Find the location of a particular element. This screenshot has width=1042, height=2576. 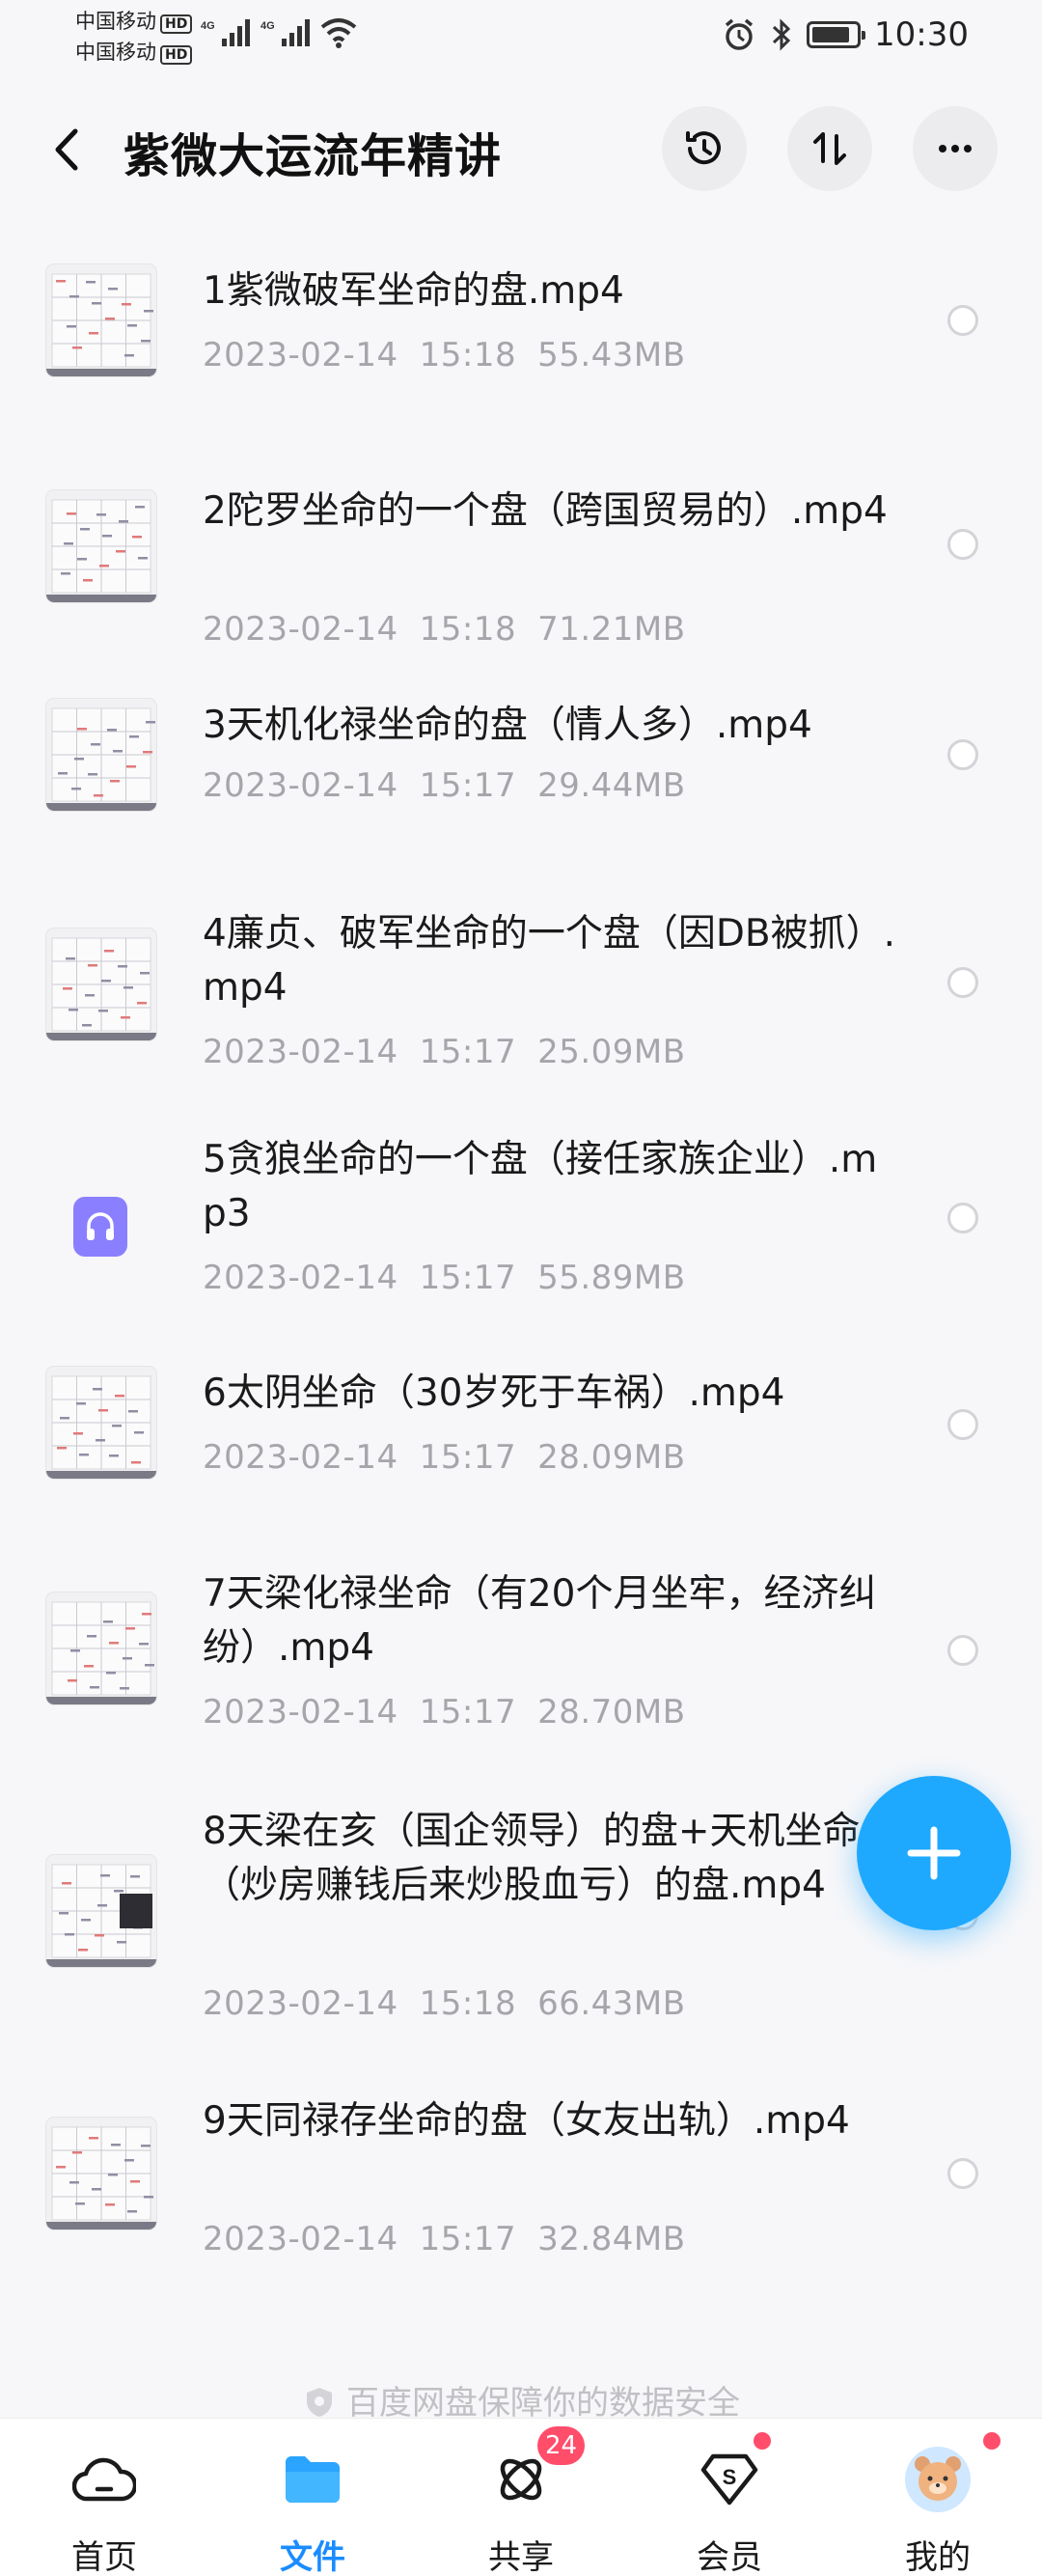

add-button is located at coordinates (934, 1853).